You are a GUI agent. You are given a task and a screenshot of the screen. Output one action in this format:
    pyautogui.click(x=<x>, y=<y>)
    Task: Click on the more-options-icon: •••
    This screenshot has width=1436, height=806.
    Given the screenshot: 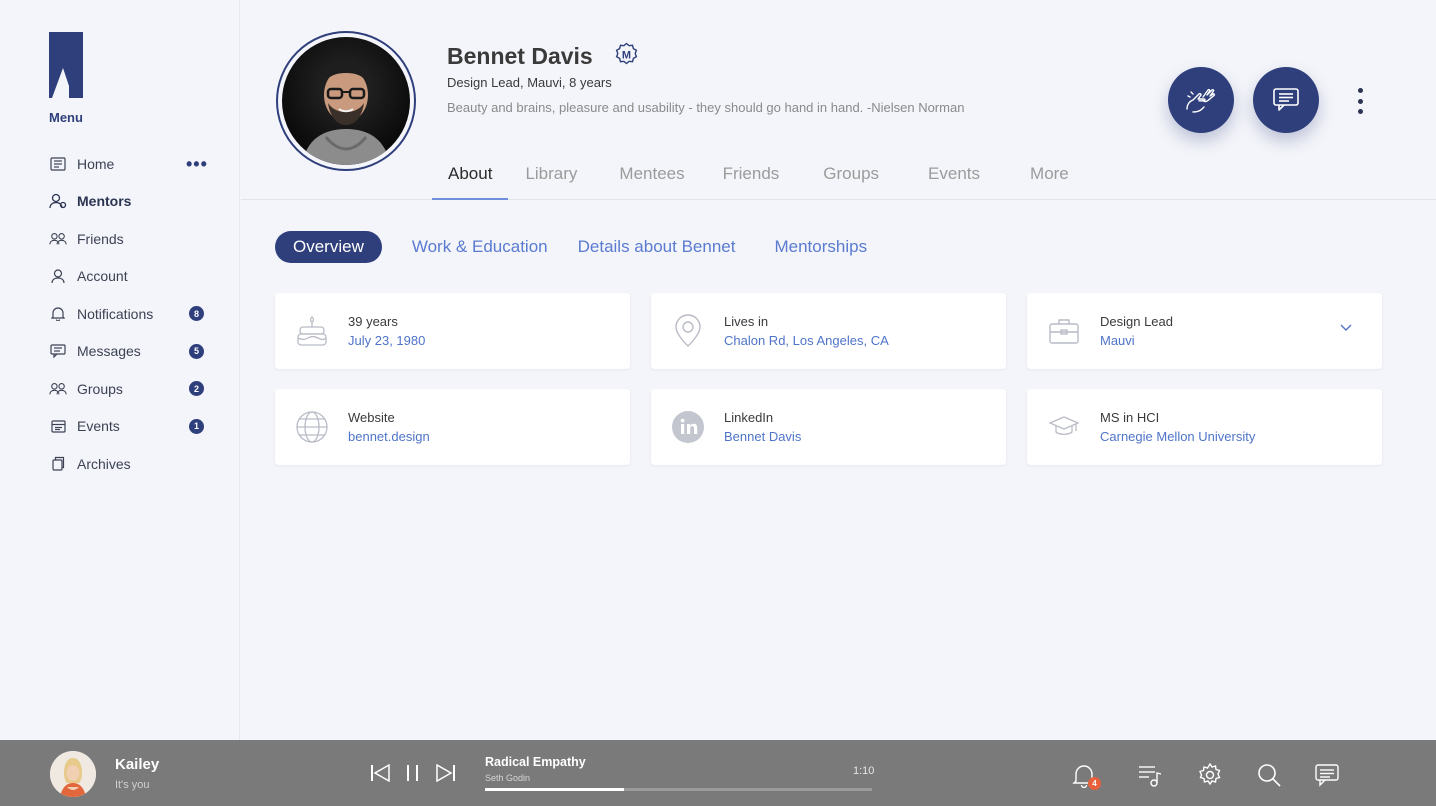 What is the action you would take?
    pyautogui.click(x=197, y=164)
    